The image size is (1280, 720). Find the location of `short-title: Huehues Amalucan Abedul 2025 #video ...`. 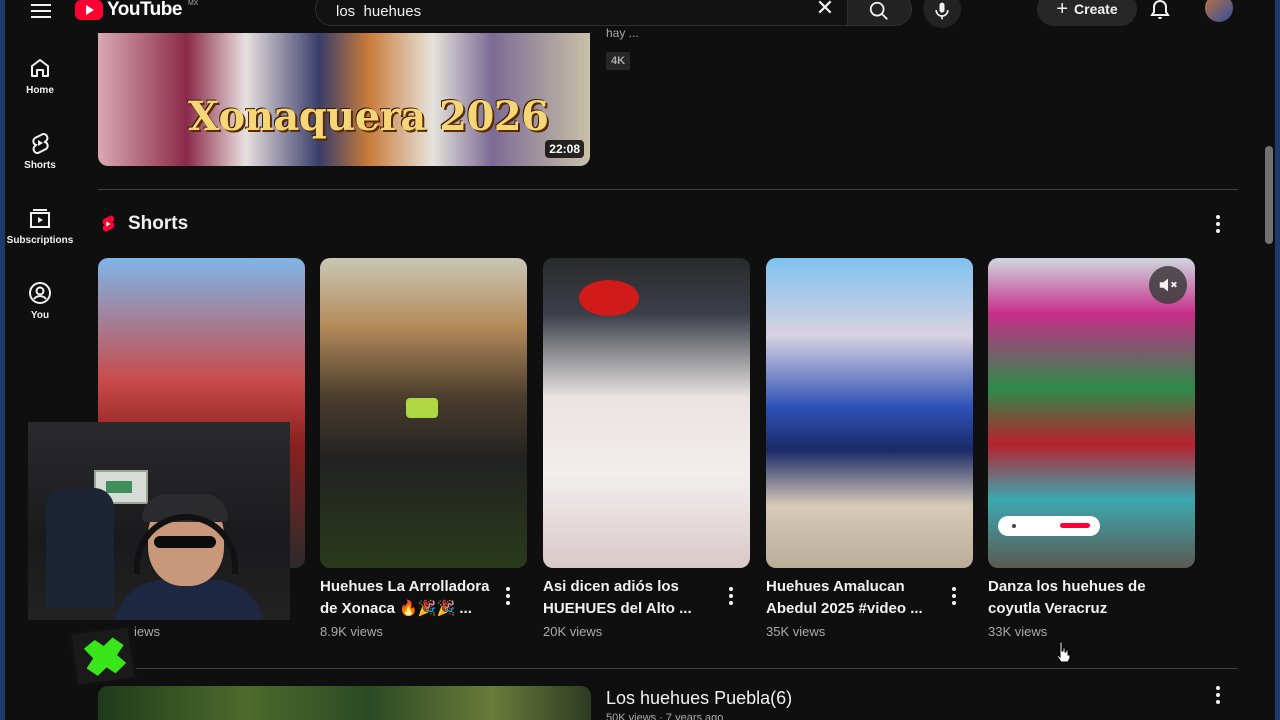

short-title: Huehues Amalucan Abedul 2025 #video ... is located at coordinates (853, 598).